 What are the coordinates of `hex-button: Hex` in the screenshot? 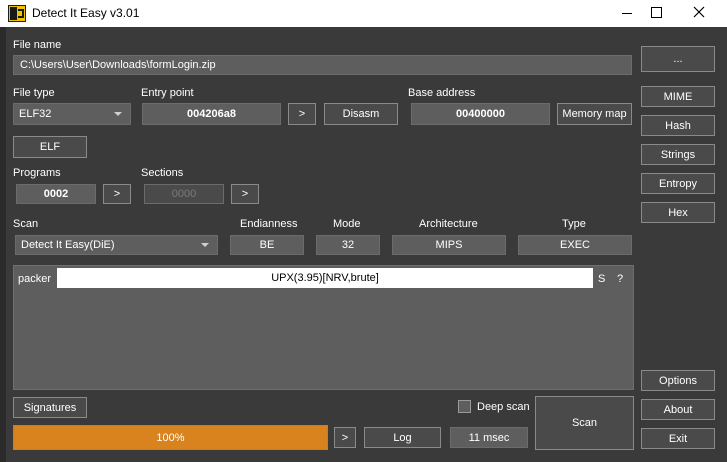 It's located at (678, 212).